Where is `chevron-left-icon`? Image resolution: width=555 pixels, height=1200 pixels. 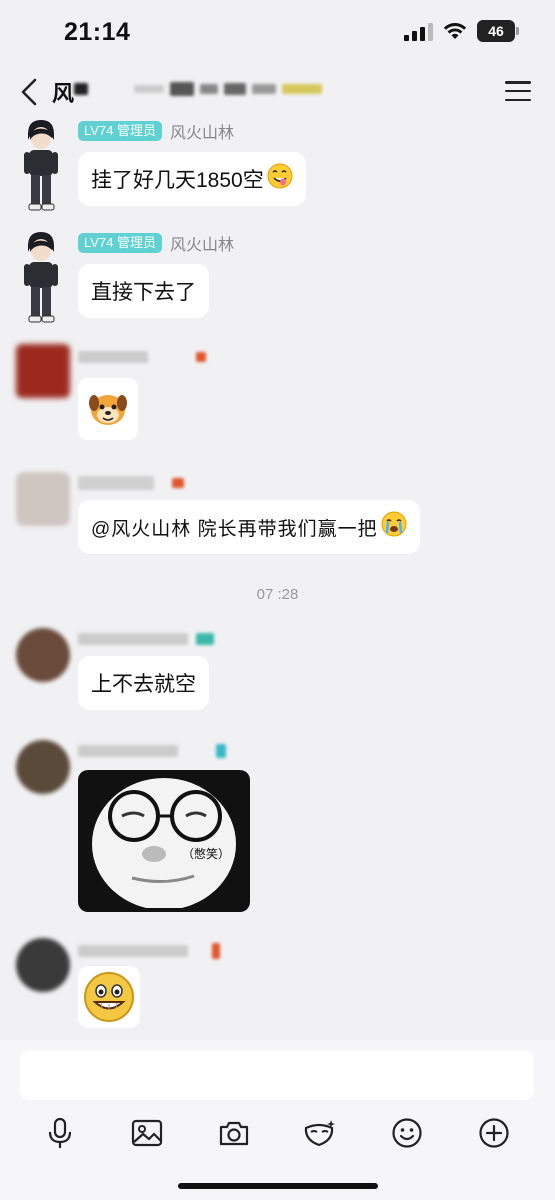 chevron-left-icon is located at coordinates (29, 92).